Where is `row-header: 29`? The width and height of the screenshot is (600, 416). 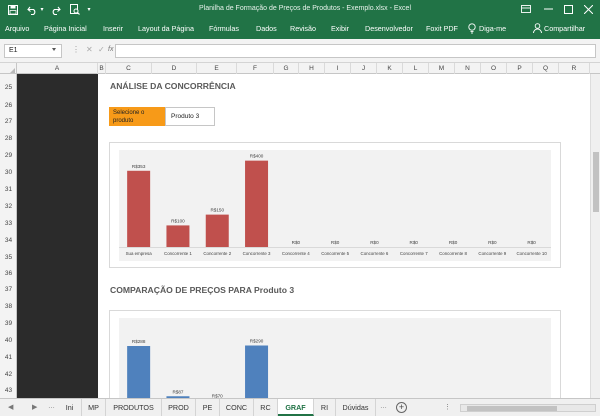
row-header: 29 is located at coordinates (8, 155).